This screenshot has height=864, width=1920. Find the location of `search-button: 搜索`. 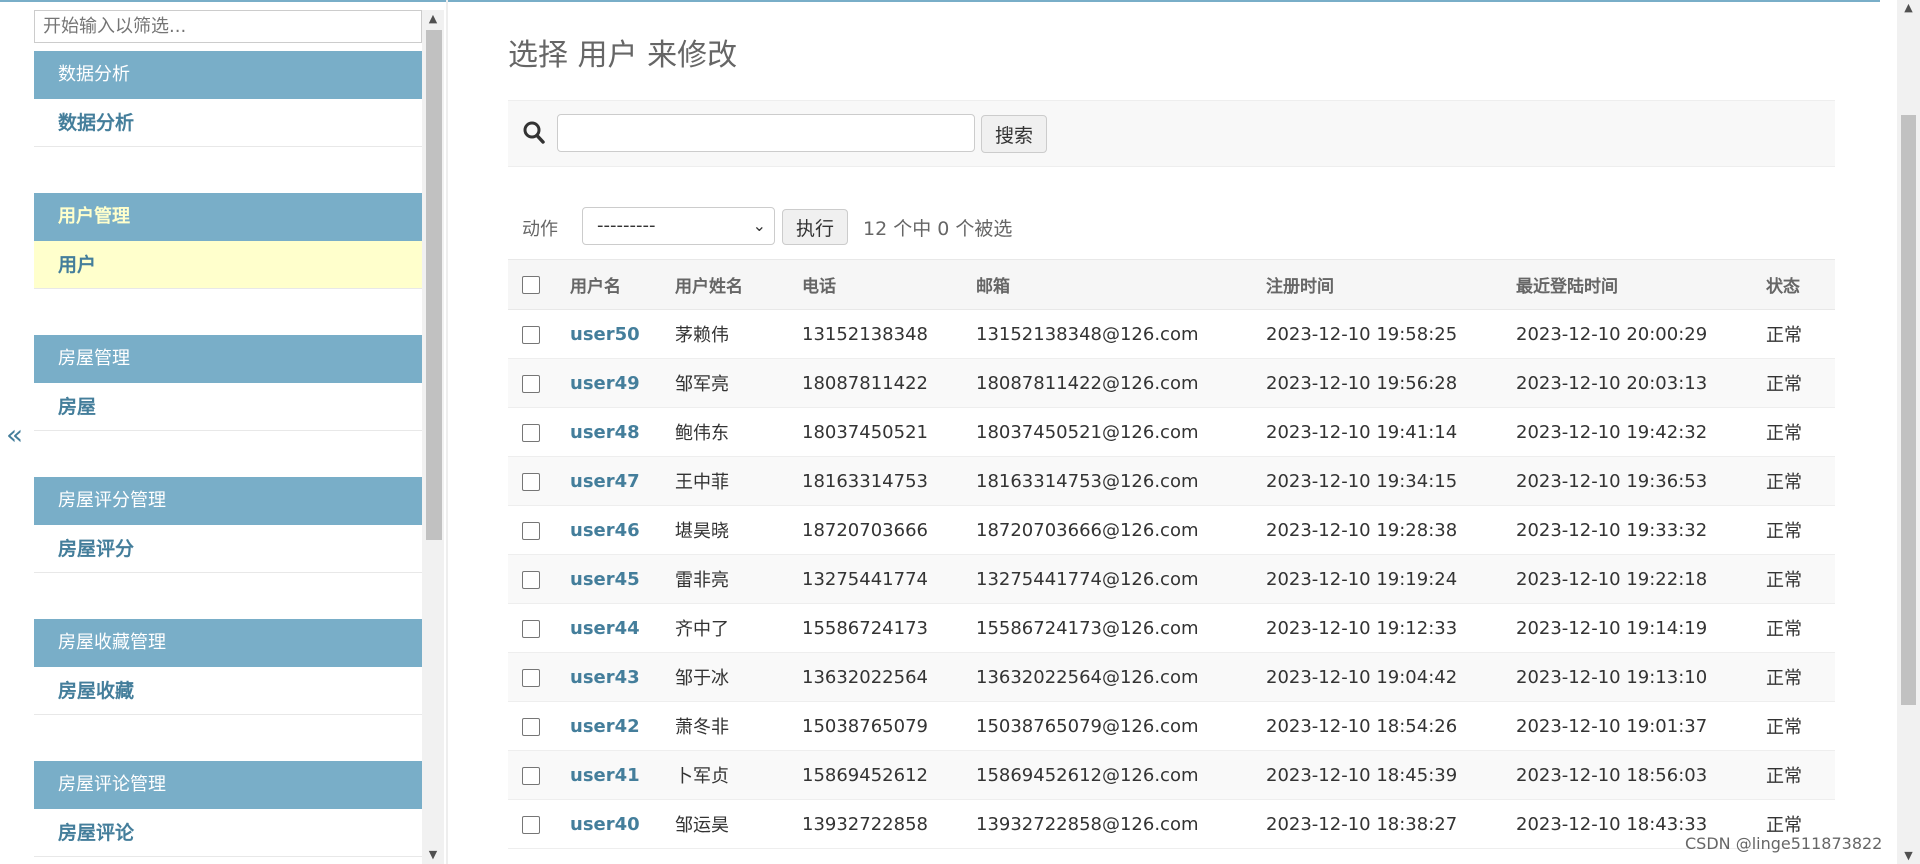

search-button: 搜索 is located at coordinates (1014, 134).